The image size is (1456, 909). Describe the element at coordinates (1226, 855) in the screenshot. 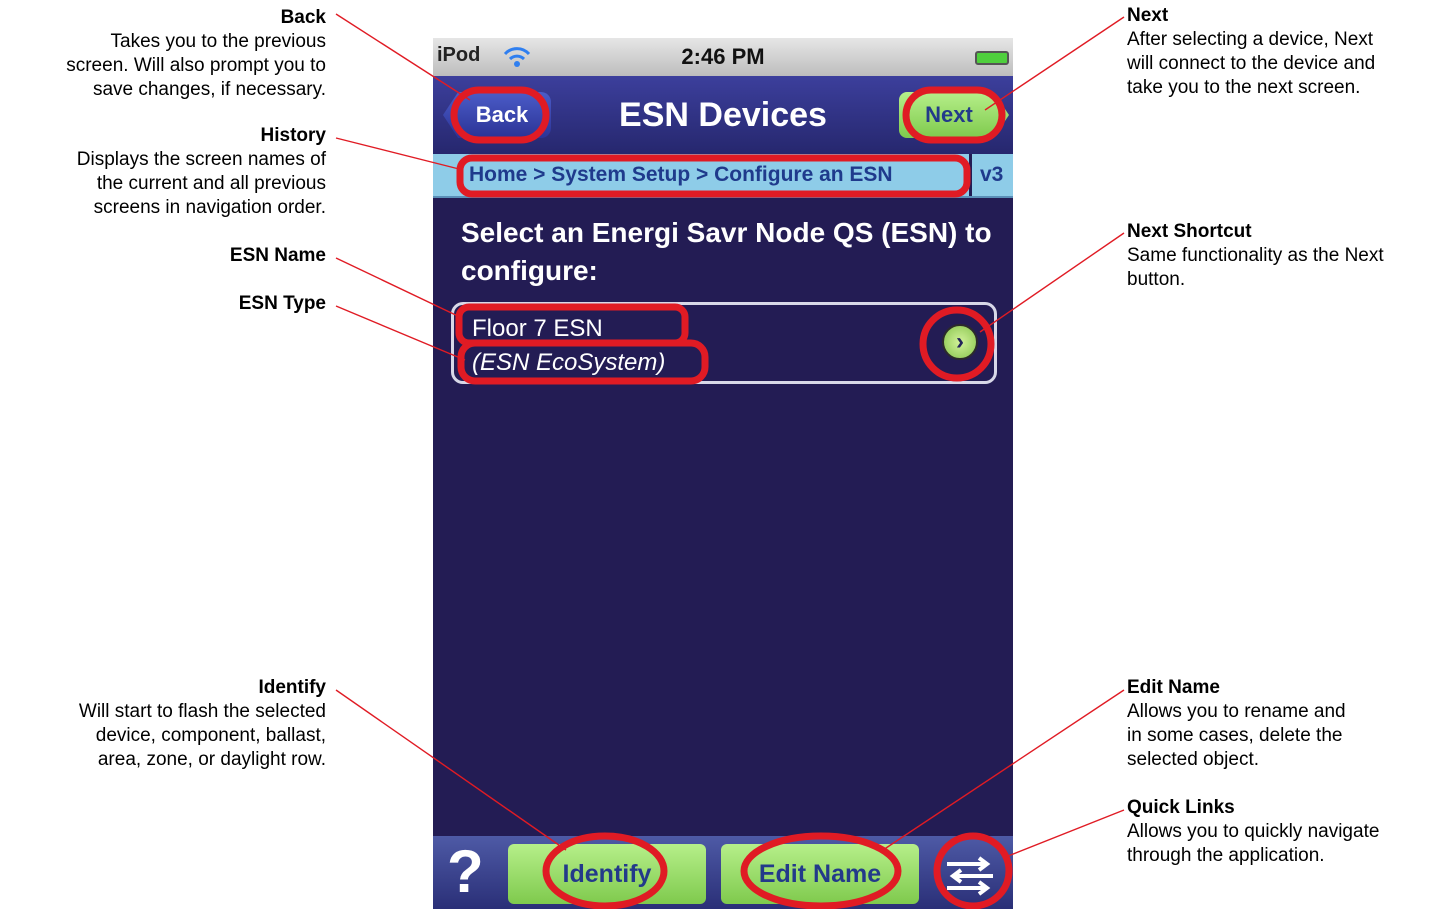

I see `quick-links-annotation-line: through the application.` at that location.